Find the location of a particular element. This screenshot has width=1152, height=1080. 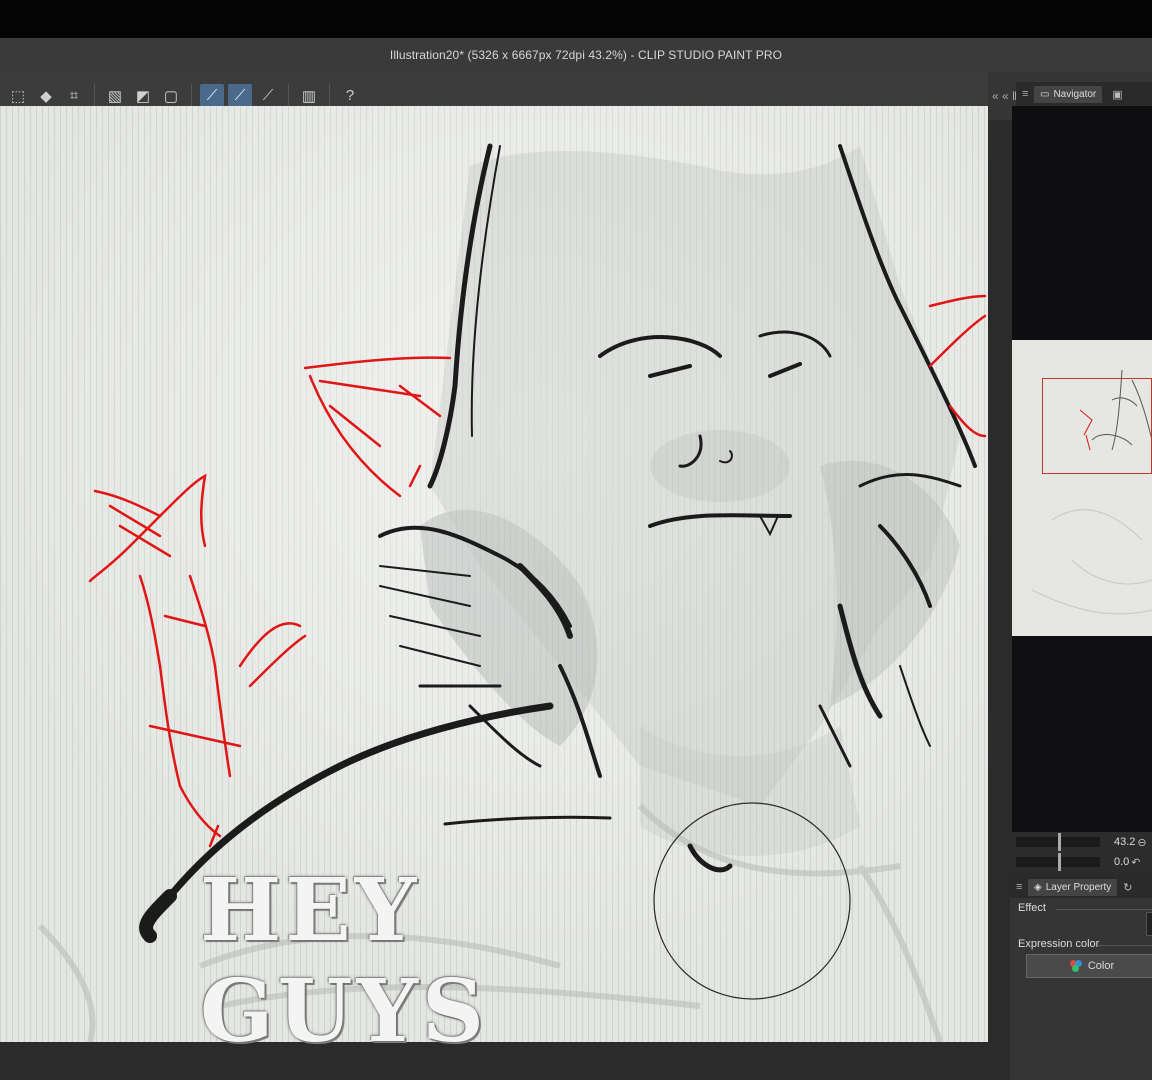

navigator-lower-area is located at coordinates (1082, 734).